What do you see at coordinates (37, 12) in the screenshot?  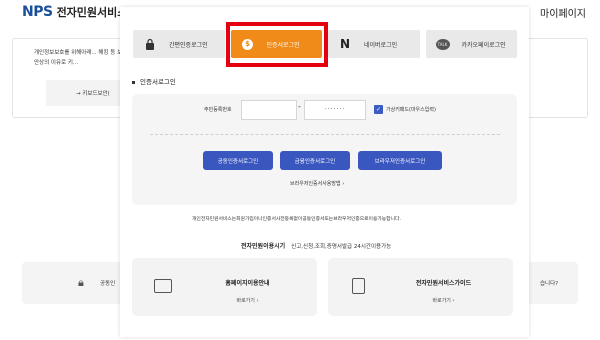 I see `logo-mark: NPS` at bounding box center [37, 12].